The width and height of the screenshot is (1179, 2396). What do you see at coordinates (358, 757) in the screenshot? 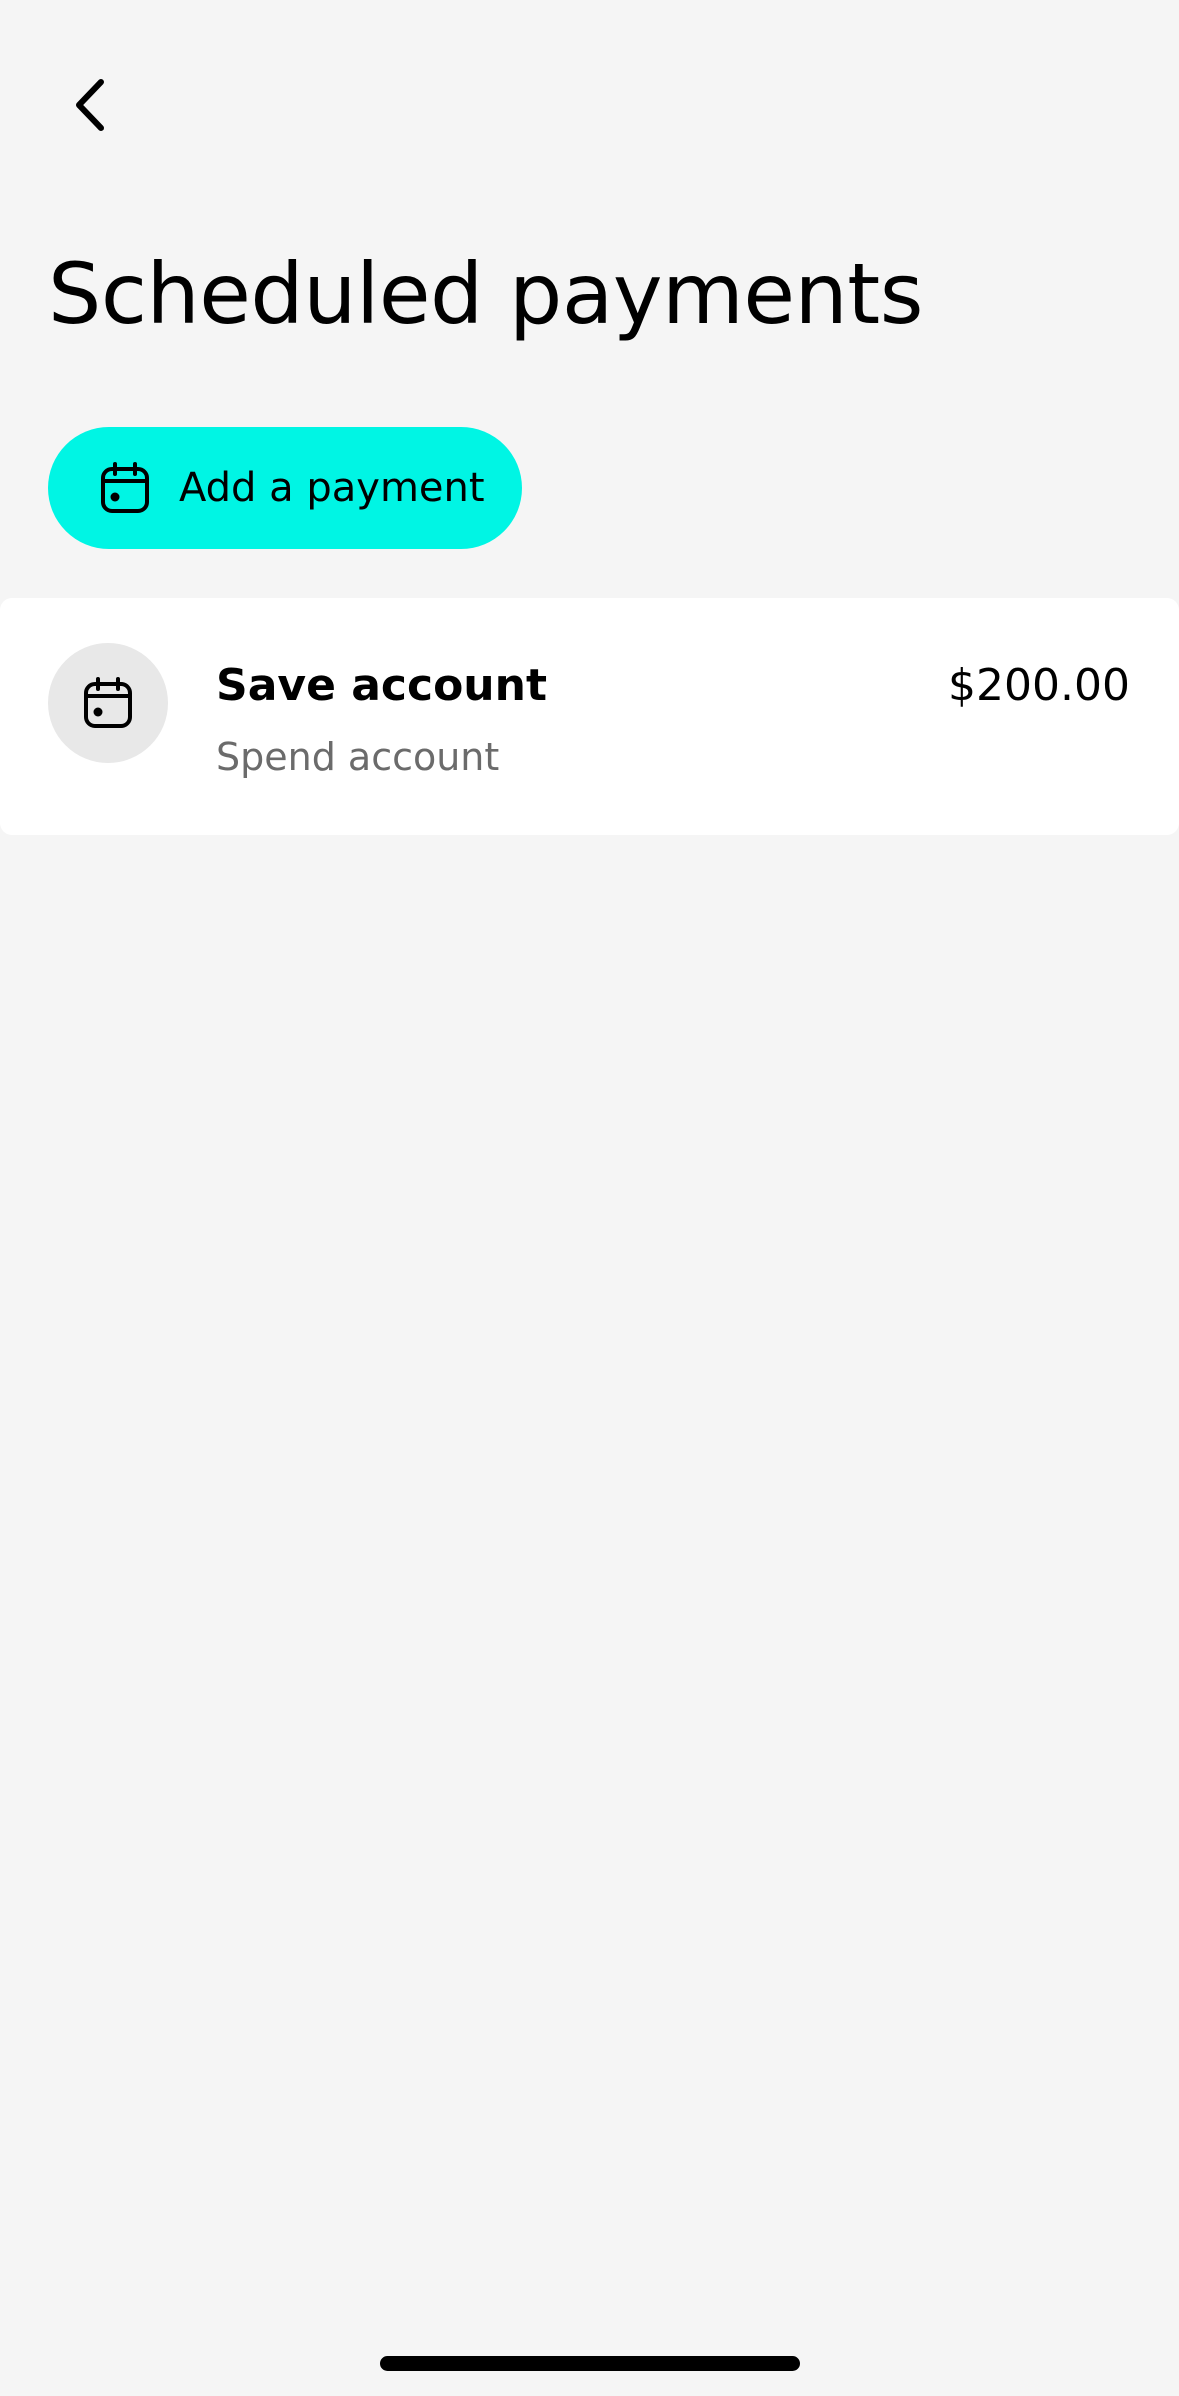
I see `payment-source-account: Spend account` at bounding box center [358, 757].